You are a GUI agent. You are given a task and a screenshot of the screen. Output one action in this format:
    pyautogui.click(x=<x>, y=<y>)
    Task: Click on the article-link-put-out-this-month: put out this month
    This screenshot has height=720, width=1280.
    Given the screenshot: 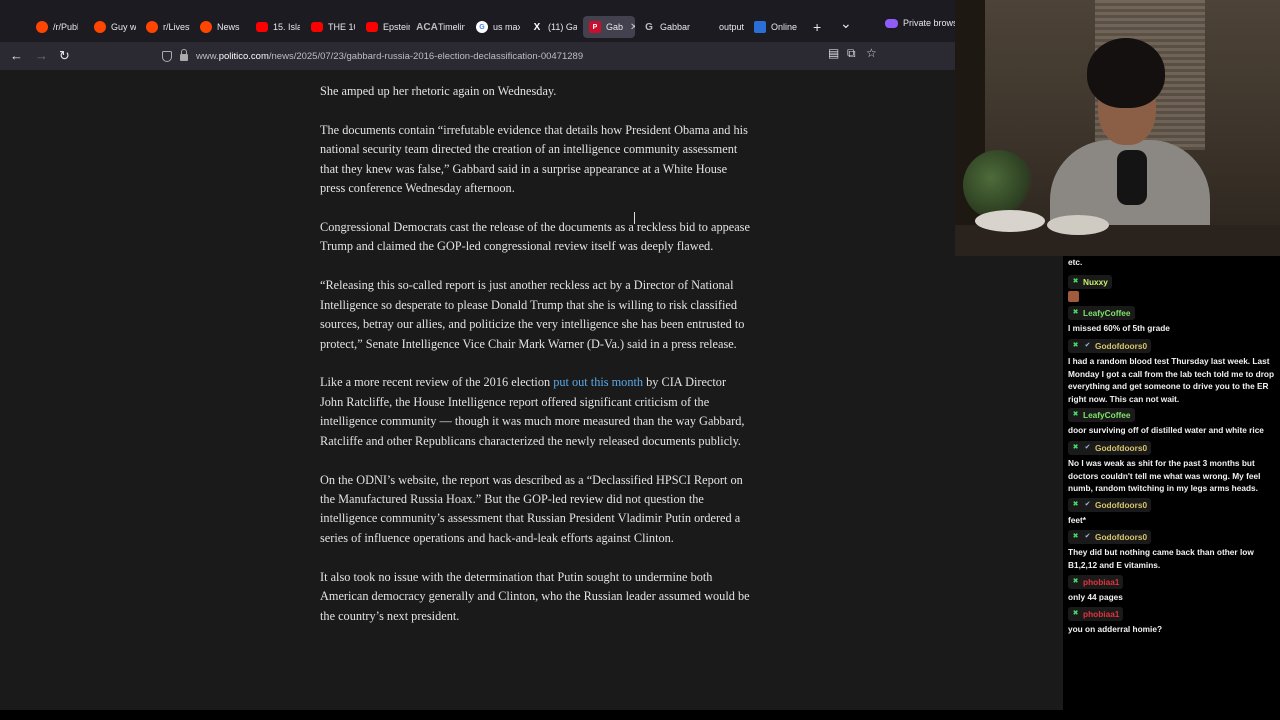 What is the action you would take?
    pyautogui.click(x=598, y=382)
    